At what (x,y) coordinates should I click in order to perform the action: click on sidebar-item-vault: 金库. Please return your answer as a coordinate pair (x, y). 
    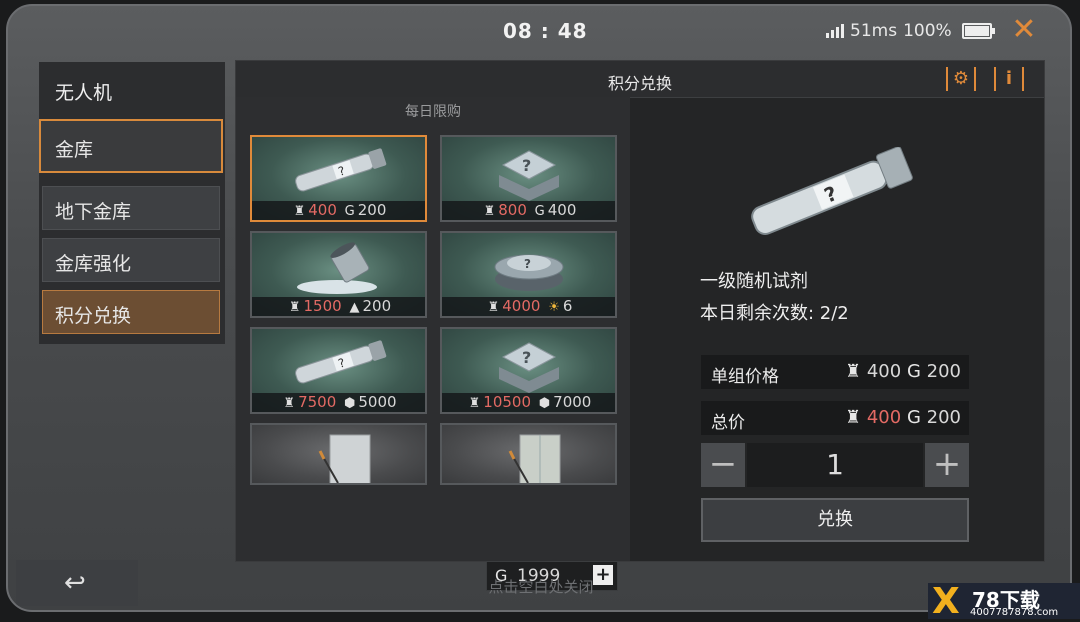
    Looking at the image, I should click on (131, 146).